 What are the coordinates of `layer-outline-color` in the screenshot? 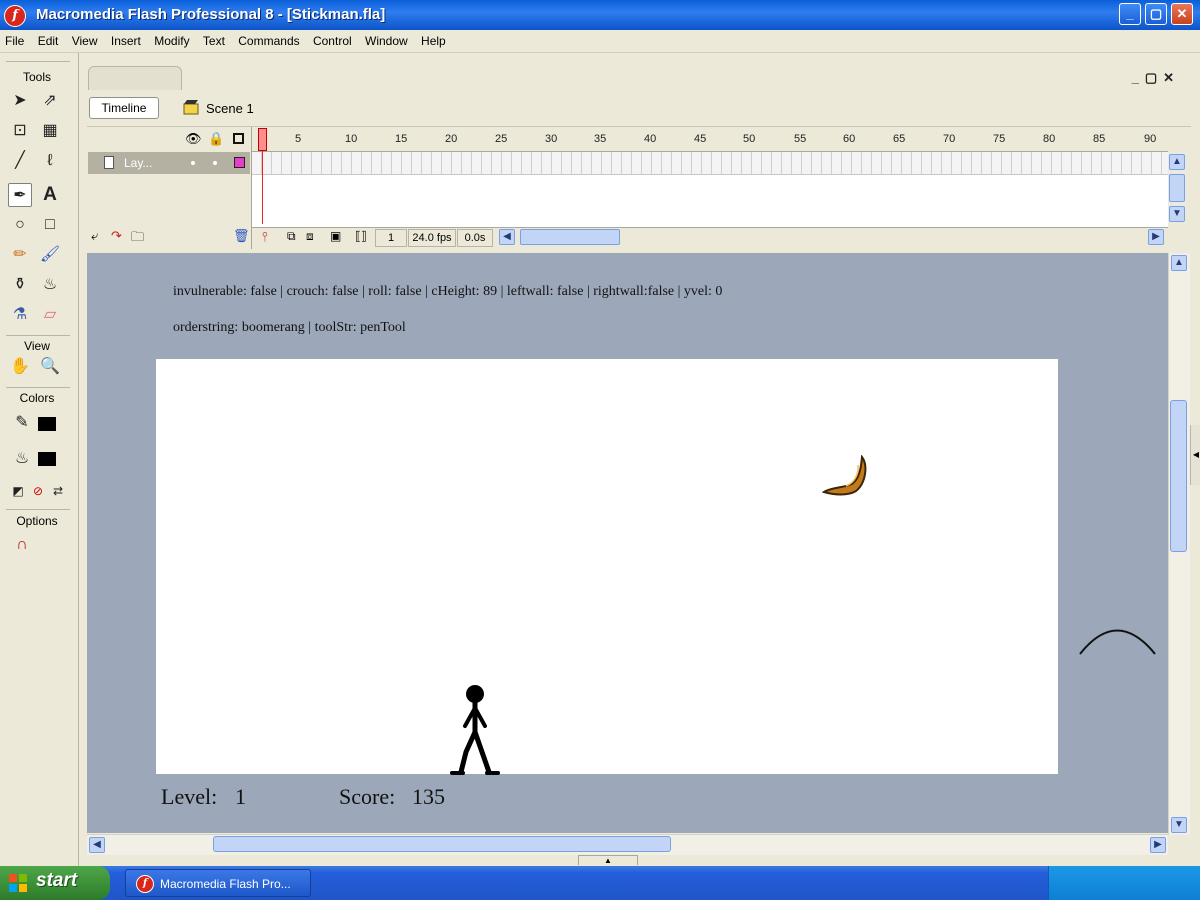 It's located at (239, 162).